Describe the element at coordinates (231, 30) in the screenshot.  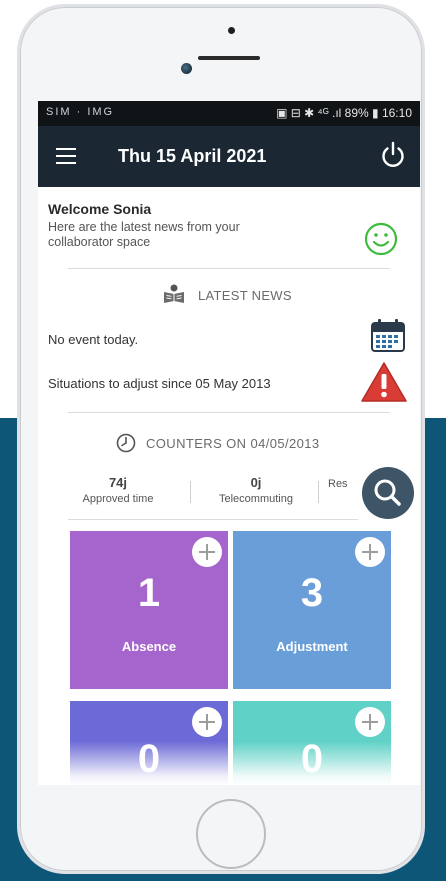
I see `phone-sensor` at that location.